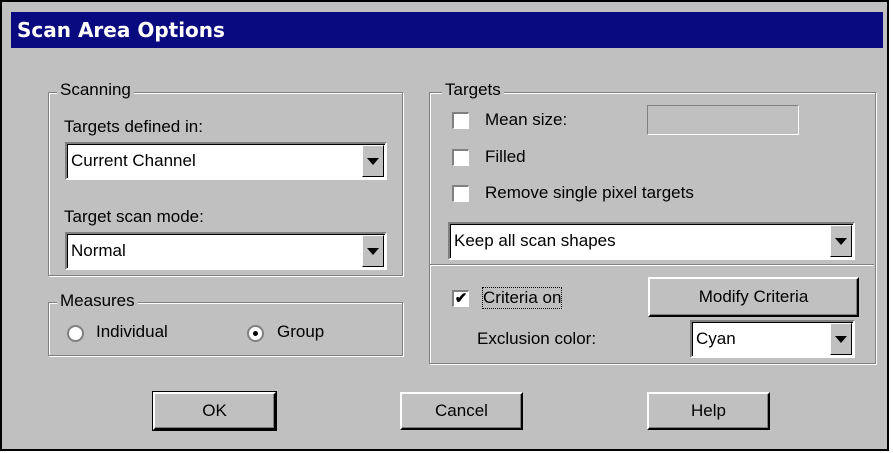  Describe the element at coordinates (133, 160) in the screenshot. I see `targets-defined-value: Current Channel` at that location.